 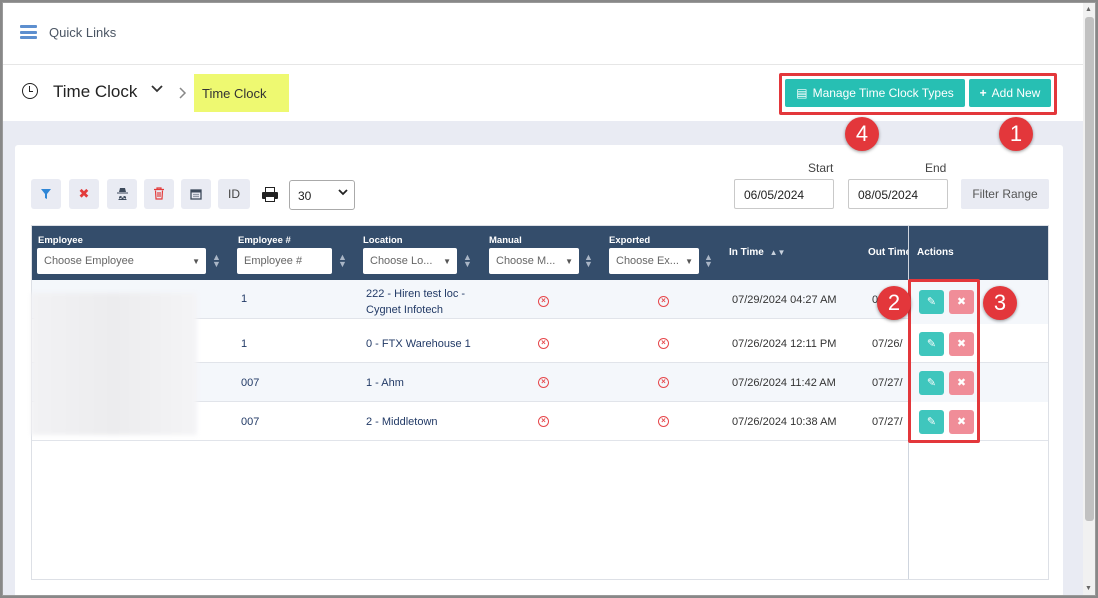 I want to click on column-header-exported: Exported, so click(x=630, y=240).